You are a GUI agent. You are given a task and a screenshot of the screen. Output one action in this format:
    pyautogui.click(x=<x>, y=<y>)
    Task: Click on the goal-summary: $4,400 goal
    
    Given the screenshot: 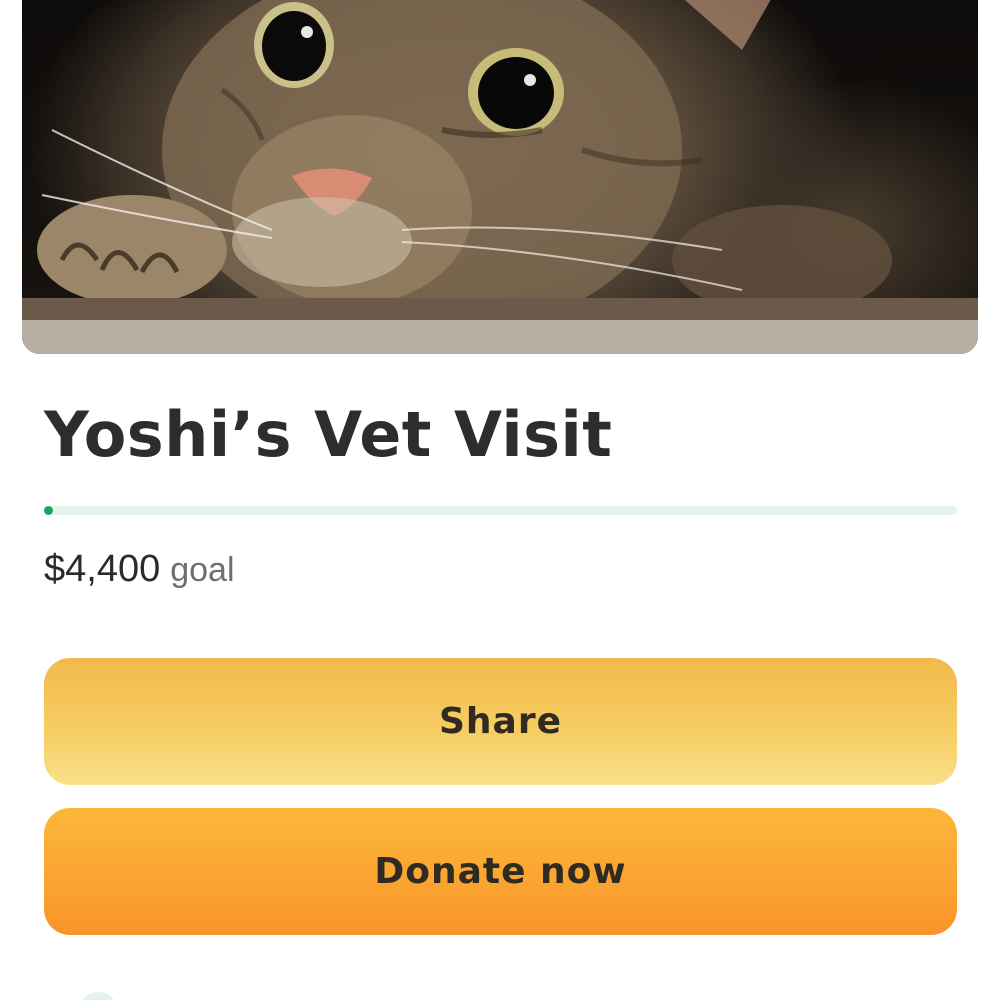 What is the action you would take?
    pyautogui.click(x=139, y=569)
    